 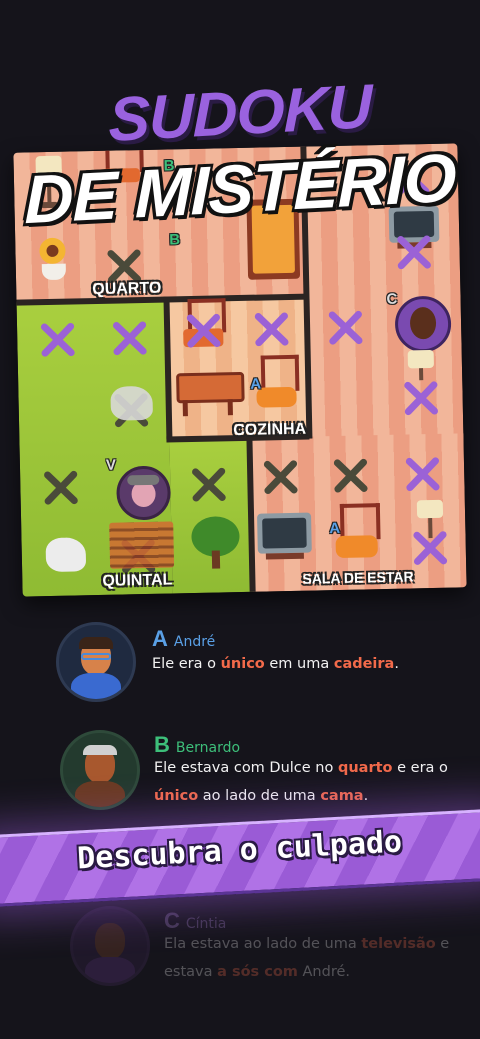 I want to click on clue-keyword: cadeira, so click(x=364, y=664).